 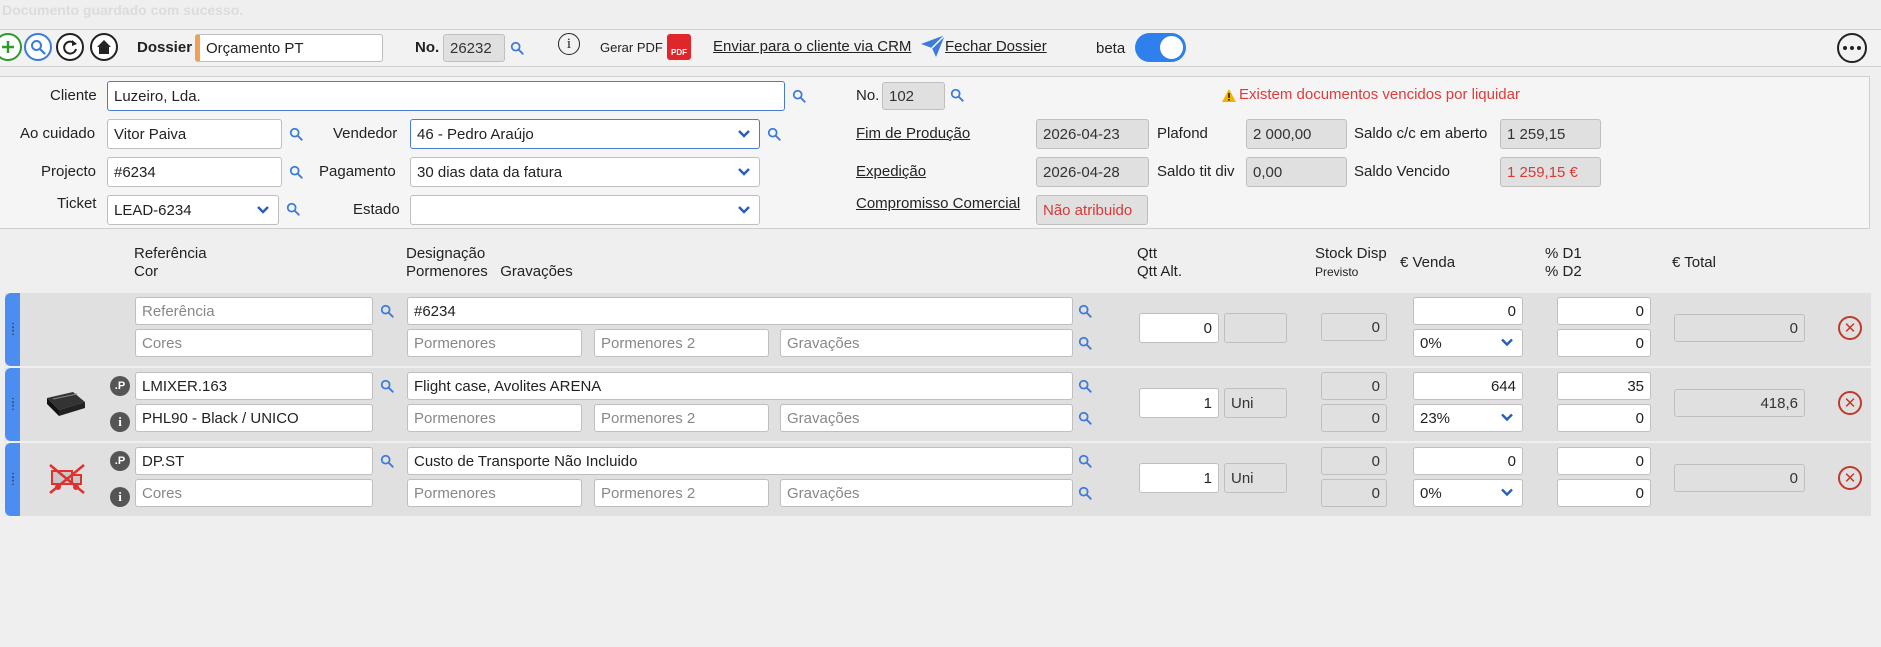 I want to click on fim-producao-link: Fim de Produção, so click(x=913, y=133).